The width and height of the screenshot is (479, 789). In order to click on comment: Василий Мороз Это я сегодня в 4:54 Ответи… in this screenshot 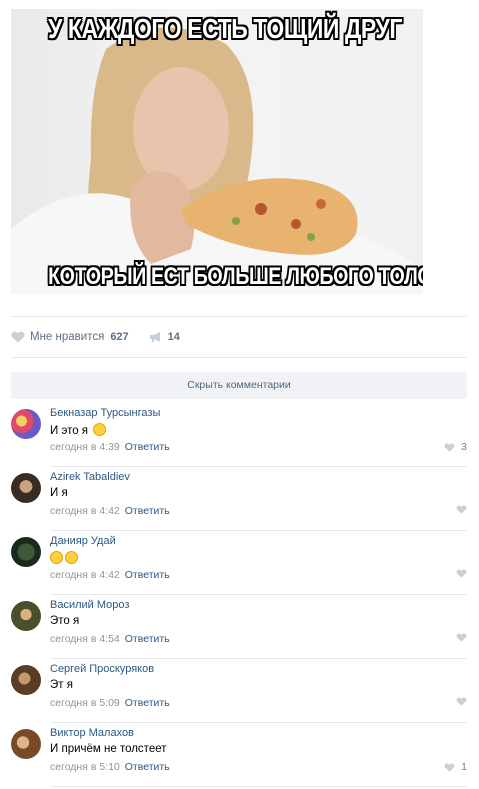, I will do `click(239, 627)`.